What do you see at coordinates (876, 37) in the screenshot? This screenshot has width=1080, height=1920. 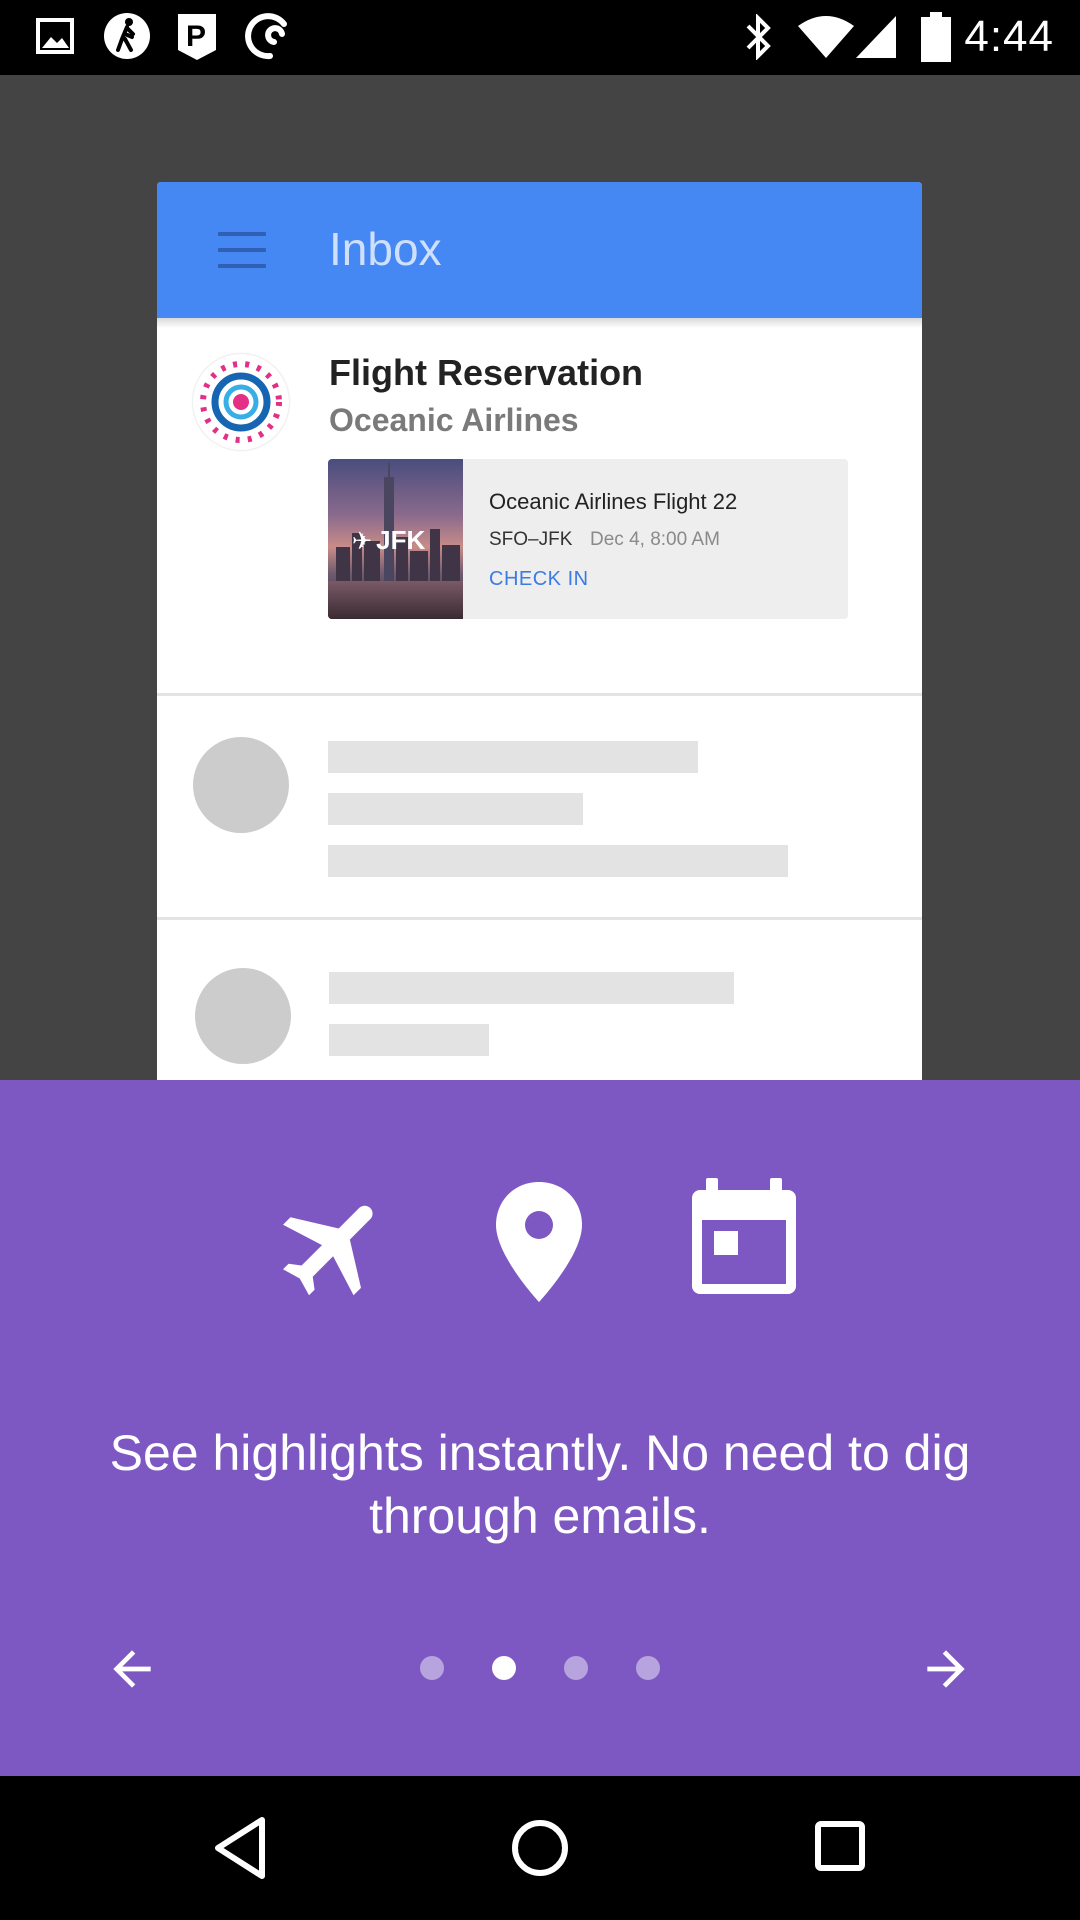 I see `signal-icon` at bounding box center [876, 37].